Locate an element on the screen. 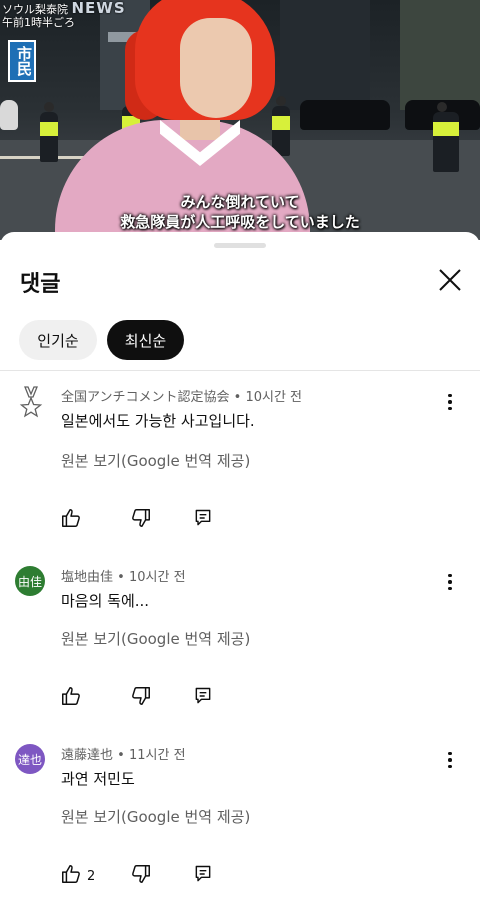 The height and width of the screenshot is (904, 480). avatar: 達也 is located at coordinates (30, 759).